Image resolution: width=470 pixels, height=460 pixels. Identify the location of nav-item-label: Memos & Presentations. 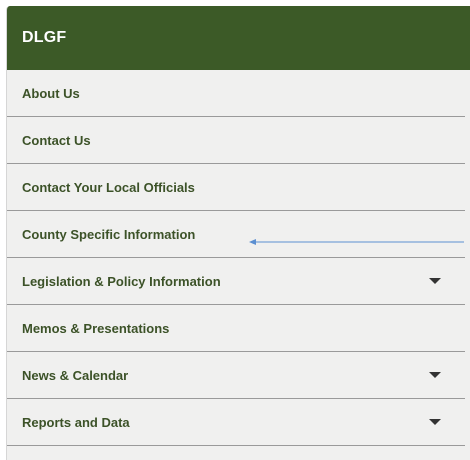
(95, 328).